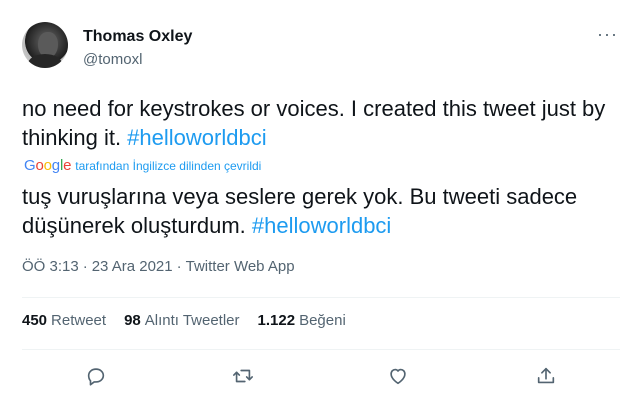 The height and width of the screenshot is (404, 640). I want to click on tweet-meta: ÖÖ 3:13 · 23 Ara 2021 · Twitter Web App, so click(158, 266).